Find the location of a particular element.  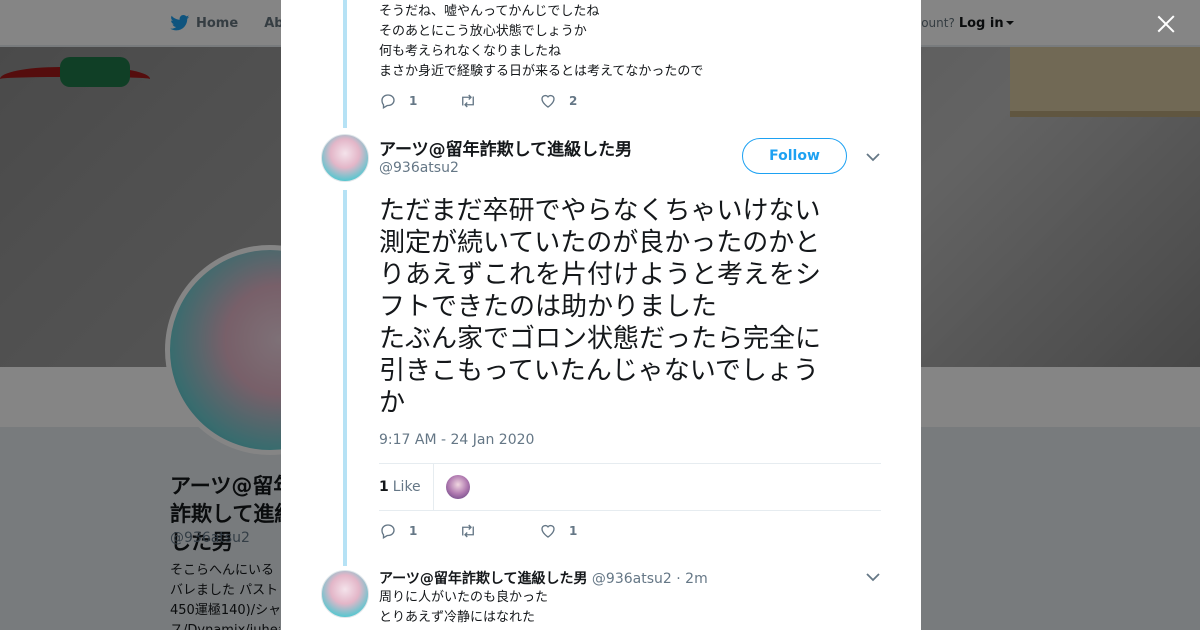

likes-stat: 1 Like is located at coordinates (406, 487).